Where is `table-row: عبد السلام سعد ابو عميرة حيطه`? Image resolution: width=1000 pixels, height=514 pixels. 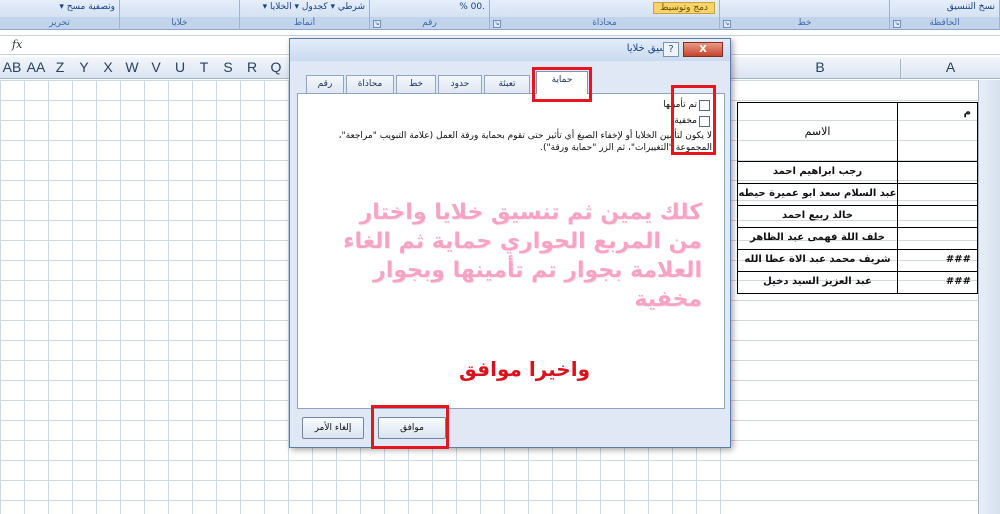
table-row: عبد السلام سعد ابو عميرة حيطه is located at coordinates (857, 195).